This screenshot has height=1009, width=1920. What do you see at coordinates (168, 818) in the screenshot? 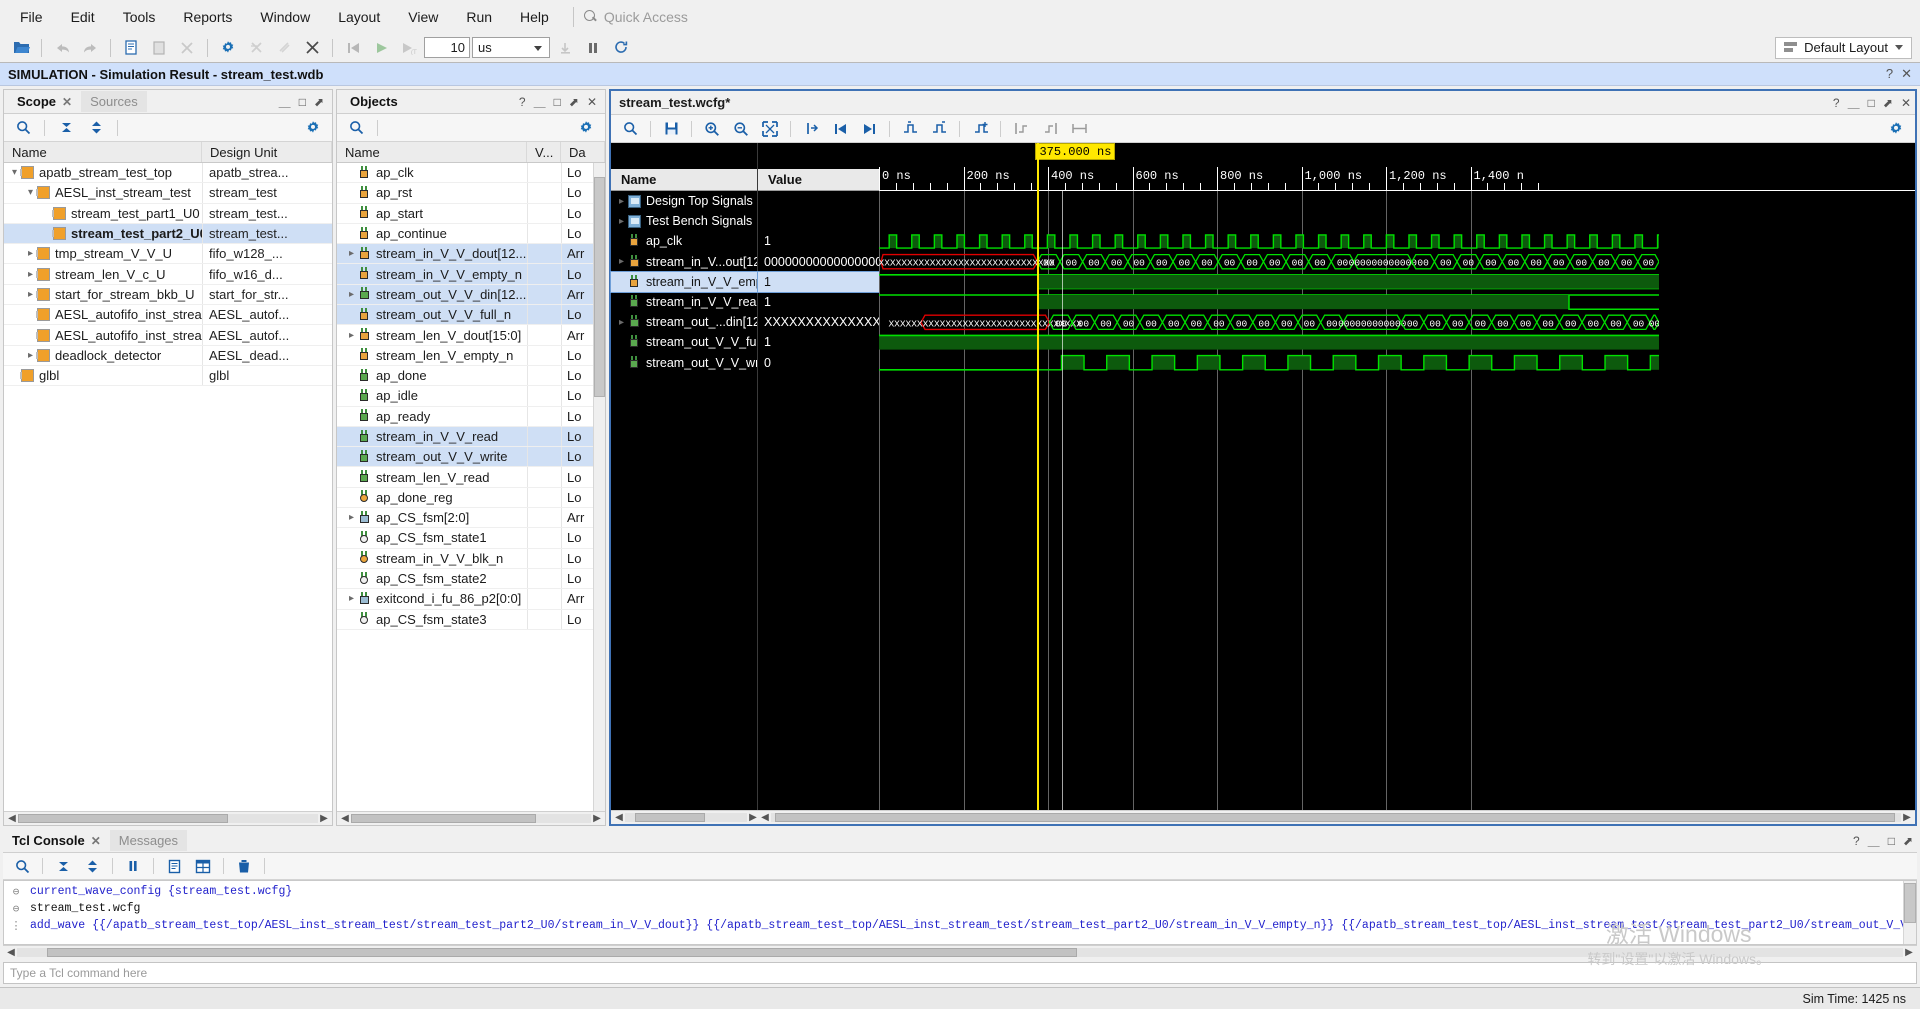
I see `scope-hscrollbar: ◀ ▶` at bounding box center [168, 818].